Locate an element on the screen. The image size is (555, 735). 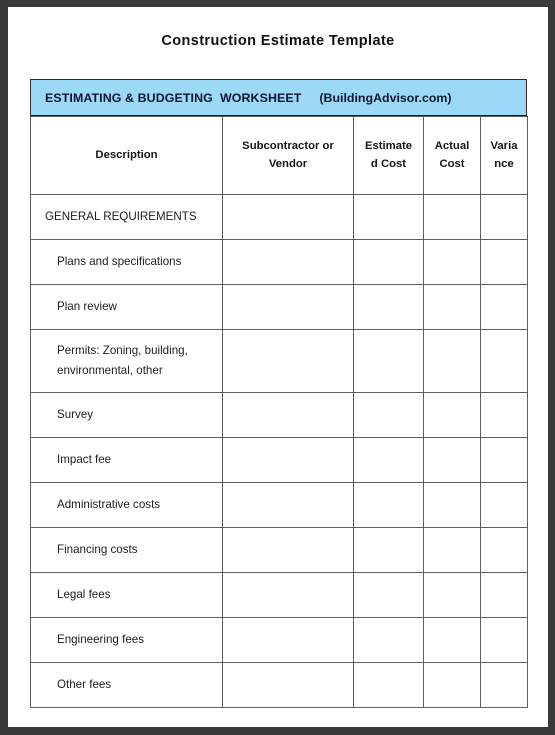
row-description-label: Legal fees is located at coordinates (84, 594).